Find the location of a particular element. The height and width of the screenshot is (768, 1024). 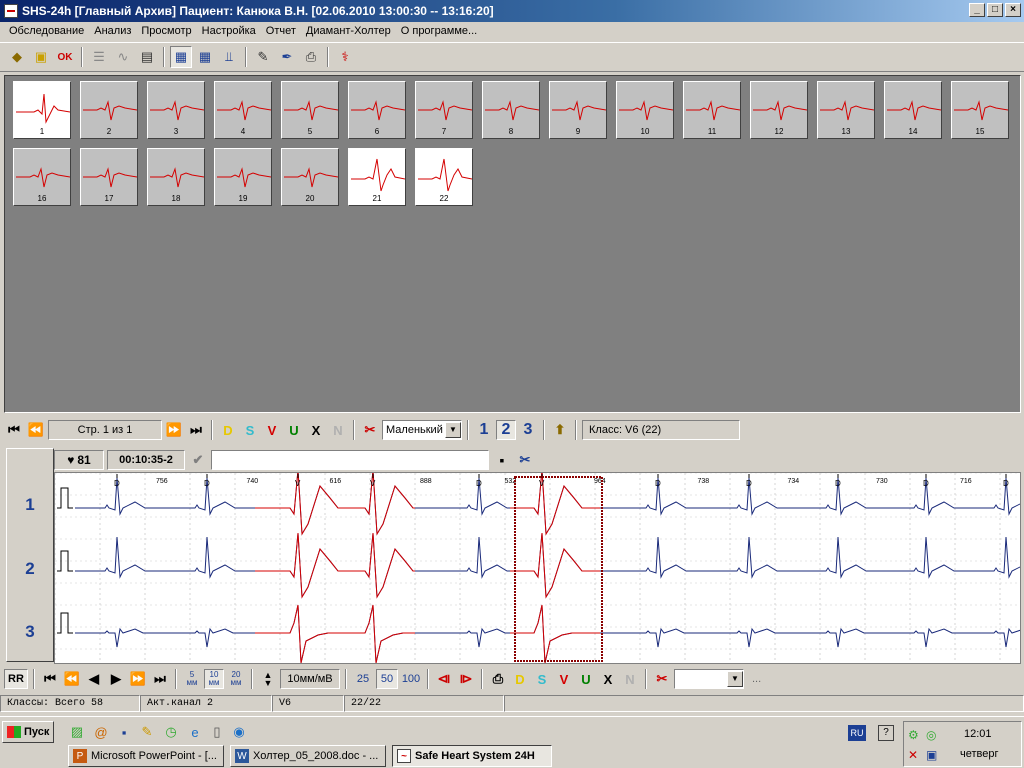

class-thumbnail: 16 is located at coordinates (42, 177).